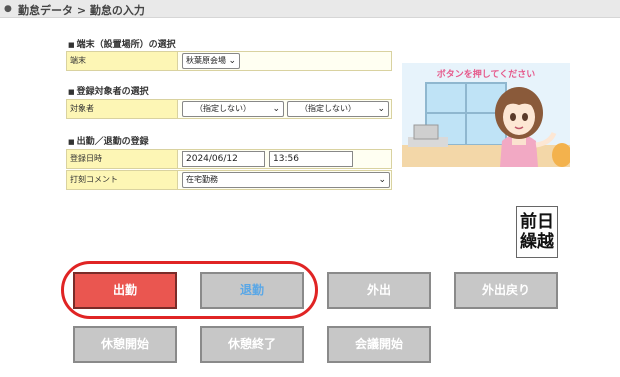 The width and height of the screenshot is (620, 377). Describe the element at coordinates (108, 142) in the screenshot. I see `section-title-attendance: ■ 出勤／退勤の登録` at that location.